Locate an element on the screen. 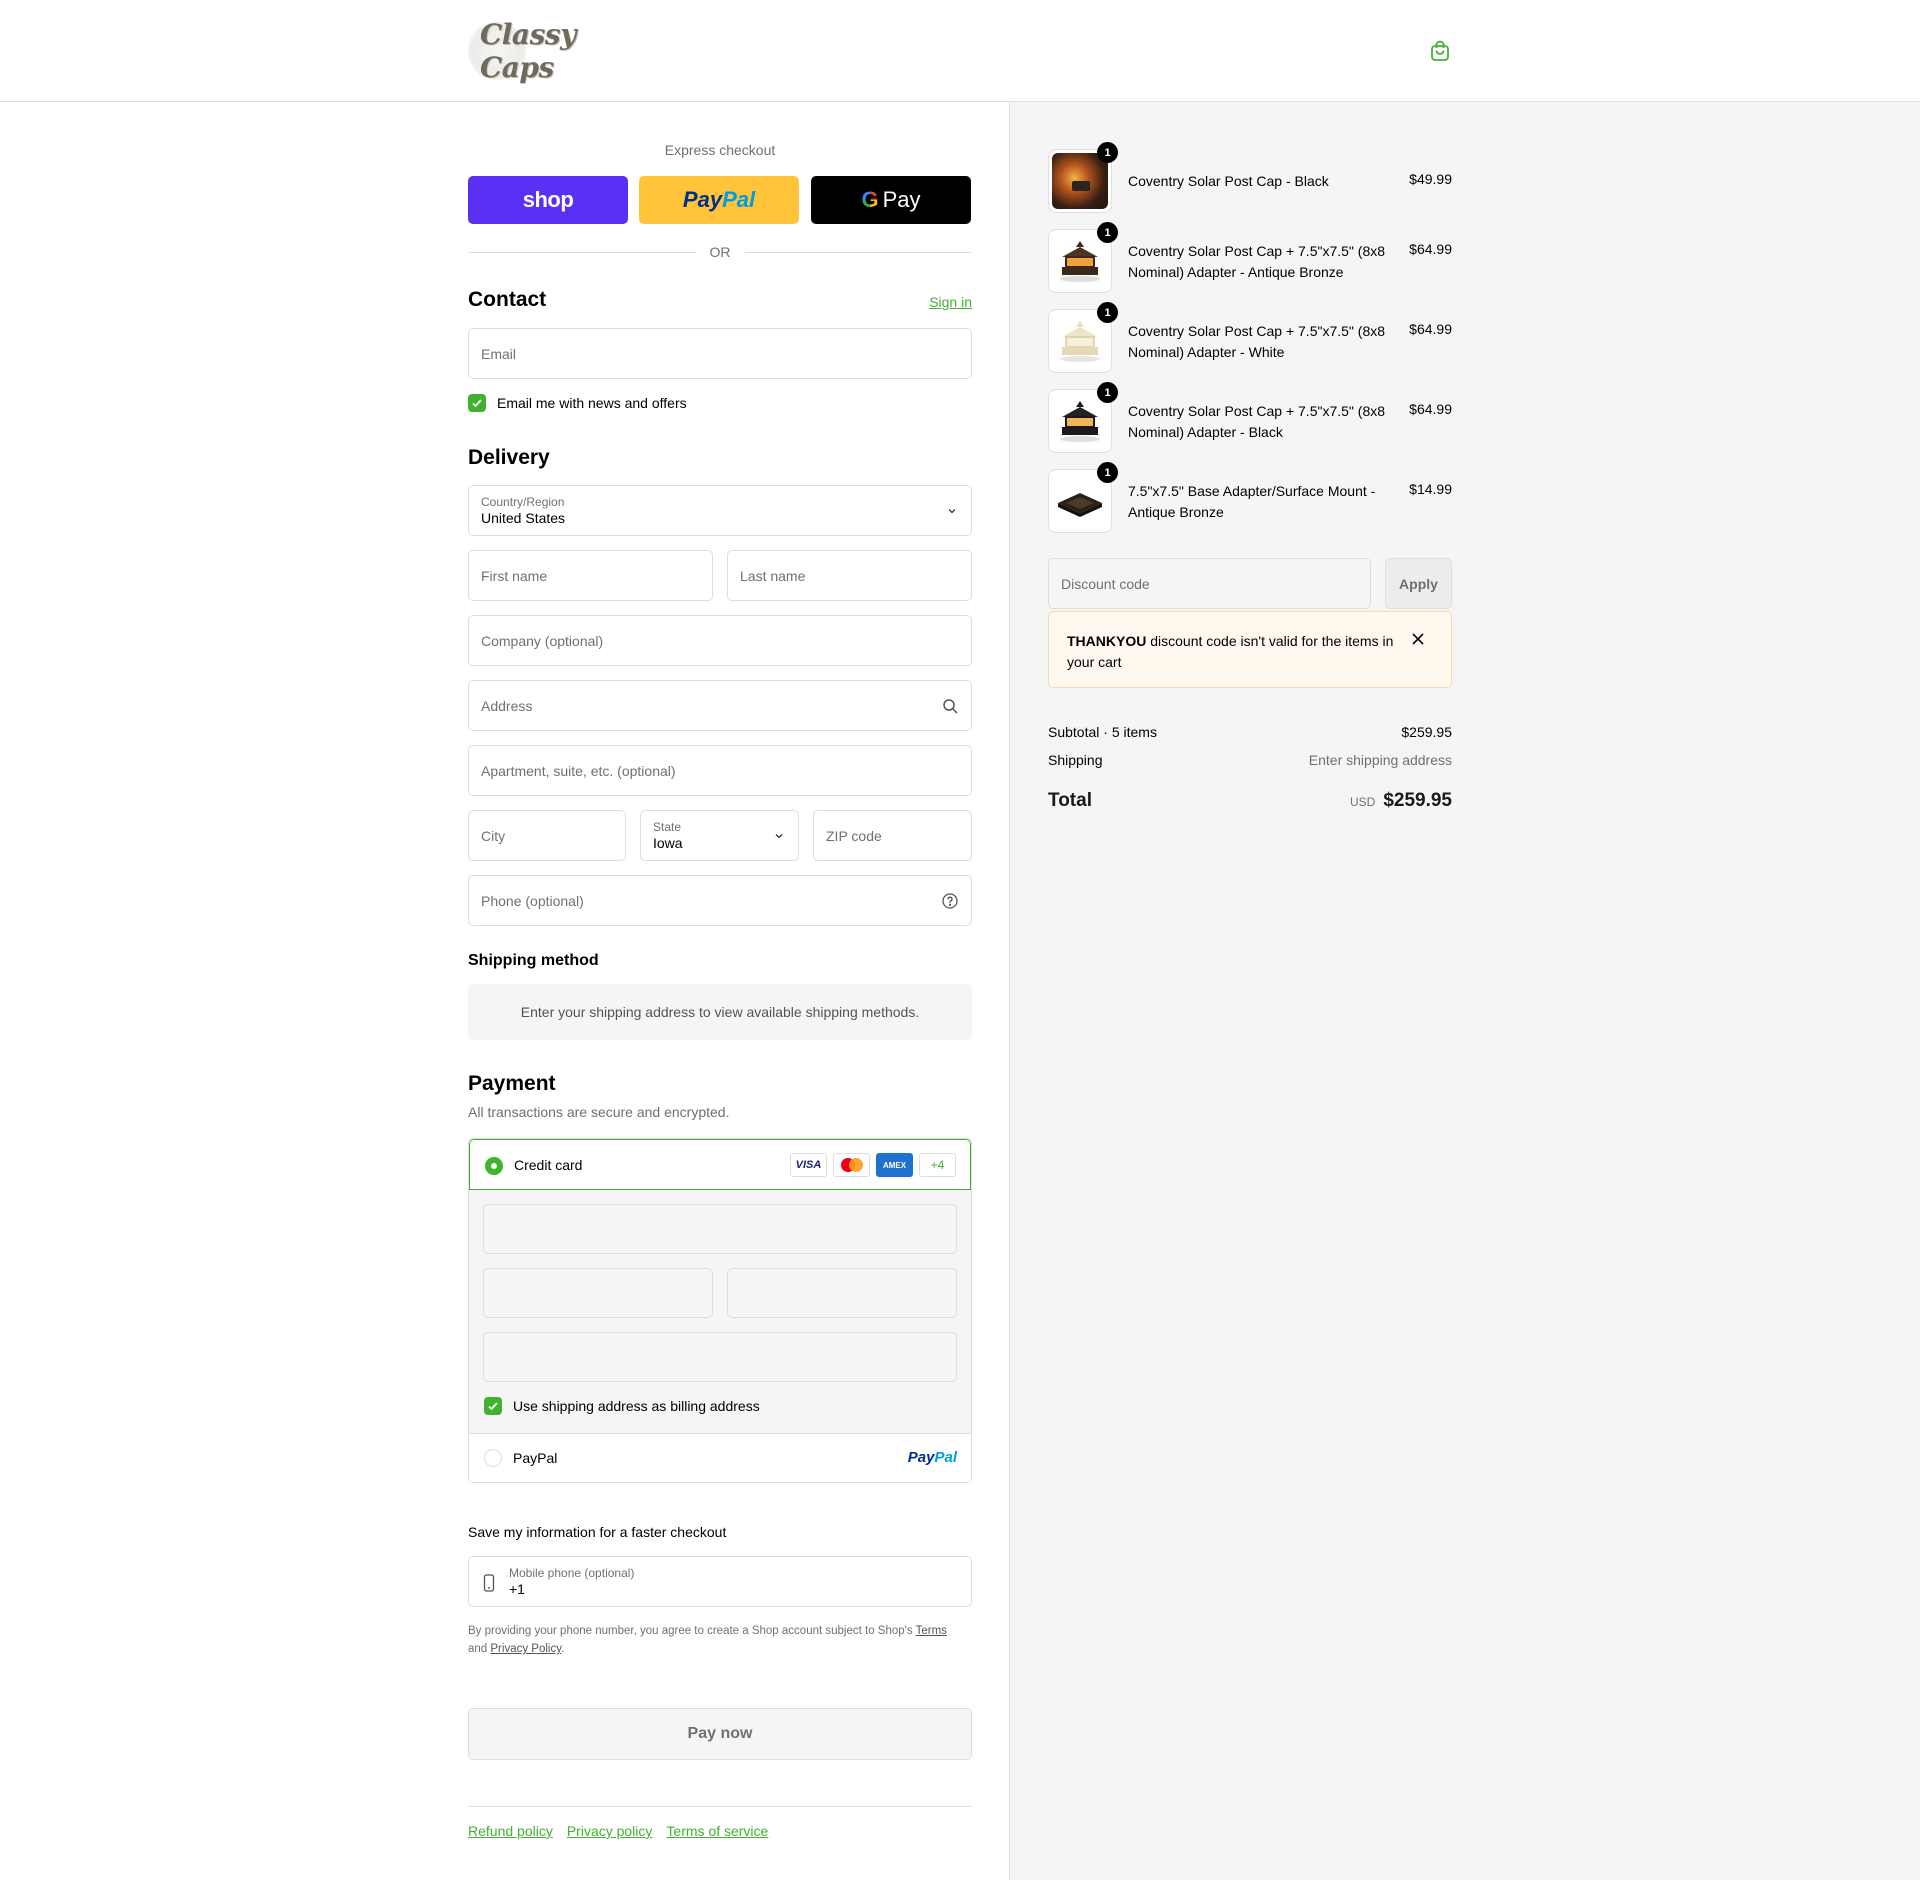 The height and width of the screenshot is (1880, 1920). news-label: Email me with news and offers is located at coordinates (592, 403).